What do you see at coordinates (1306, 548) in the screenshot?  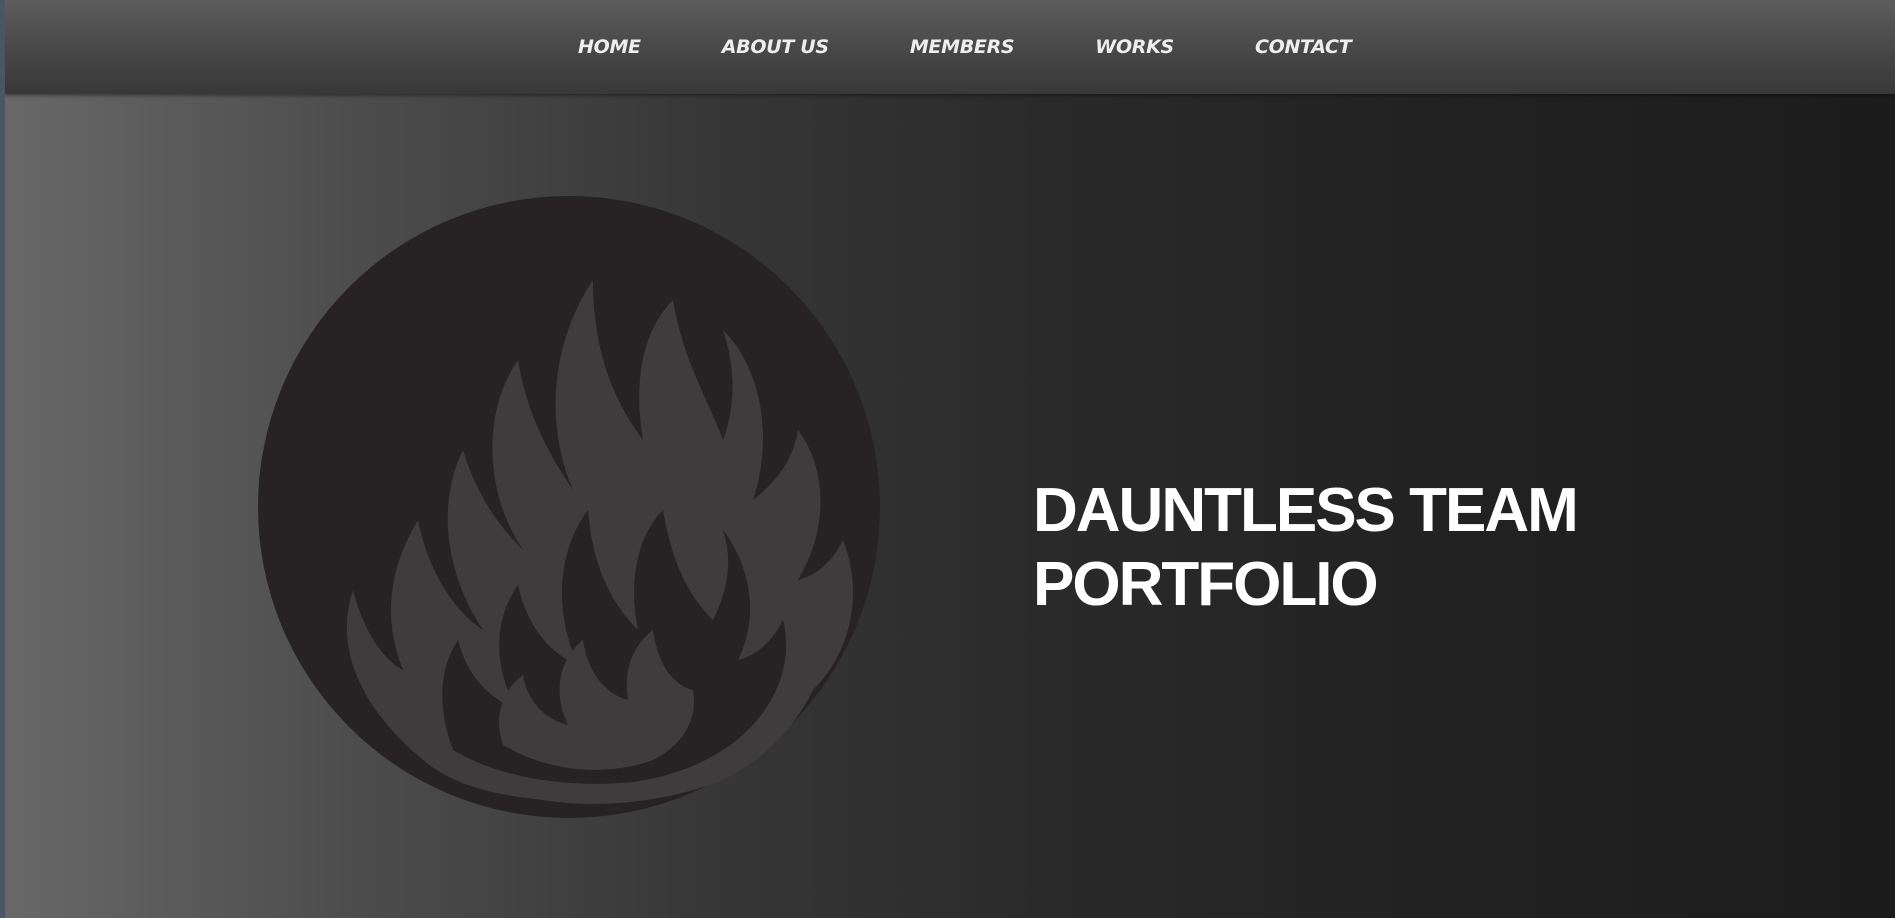 I see `hero-title: DAUNTLESS TEAM PORTFOLIO` at bounding box center [1306, 548].